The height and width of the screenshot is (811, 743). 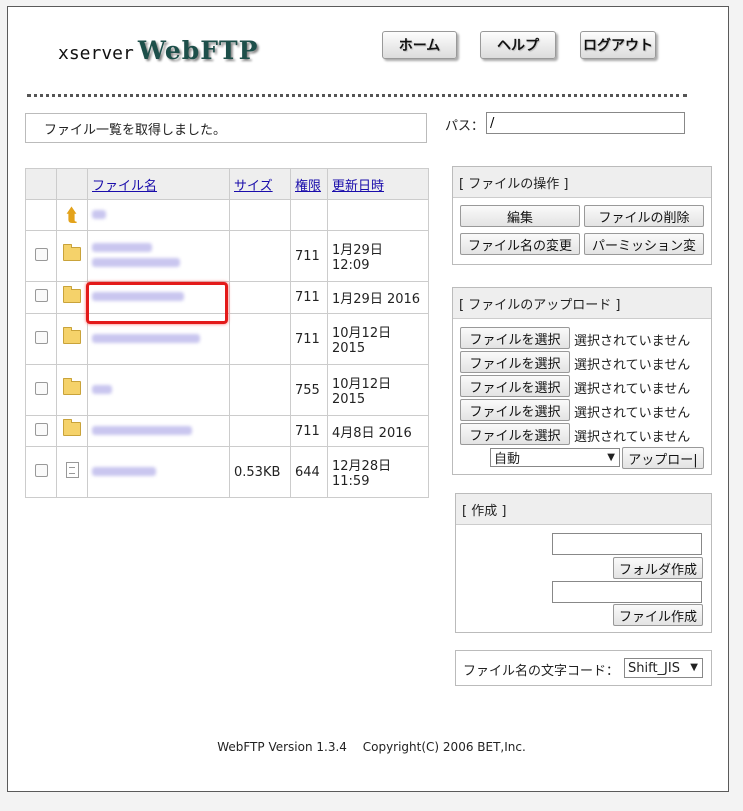 What do you see at coordinates (253, 186) in the screenshot?
I see `sort-by-size-link: サイズ` at bounding box center [253, 186].